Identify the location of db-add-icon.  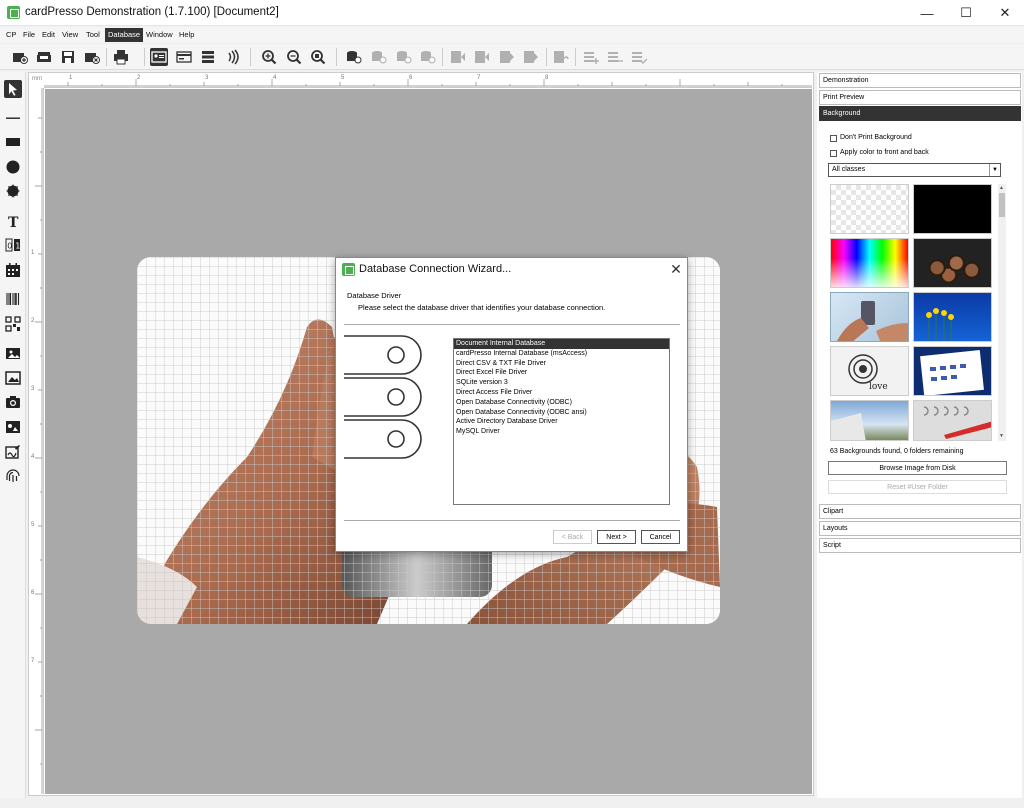
(591, 57).